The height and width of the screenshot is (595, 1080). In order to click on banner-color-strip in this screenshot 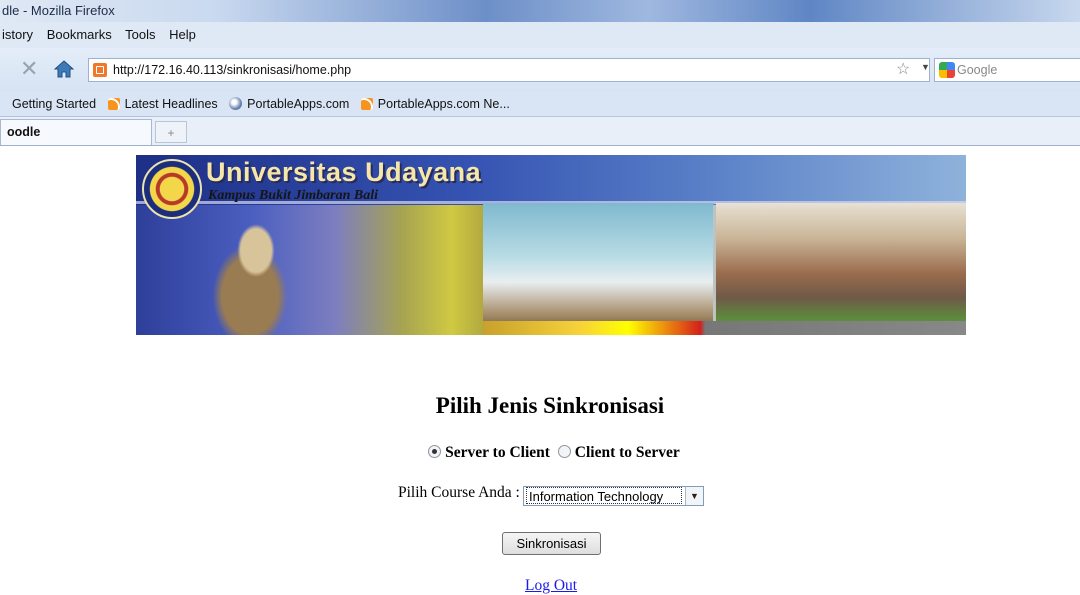, I will do `click(724, 328)`.